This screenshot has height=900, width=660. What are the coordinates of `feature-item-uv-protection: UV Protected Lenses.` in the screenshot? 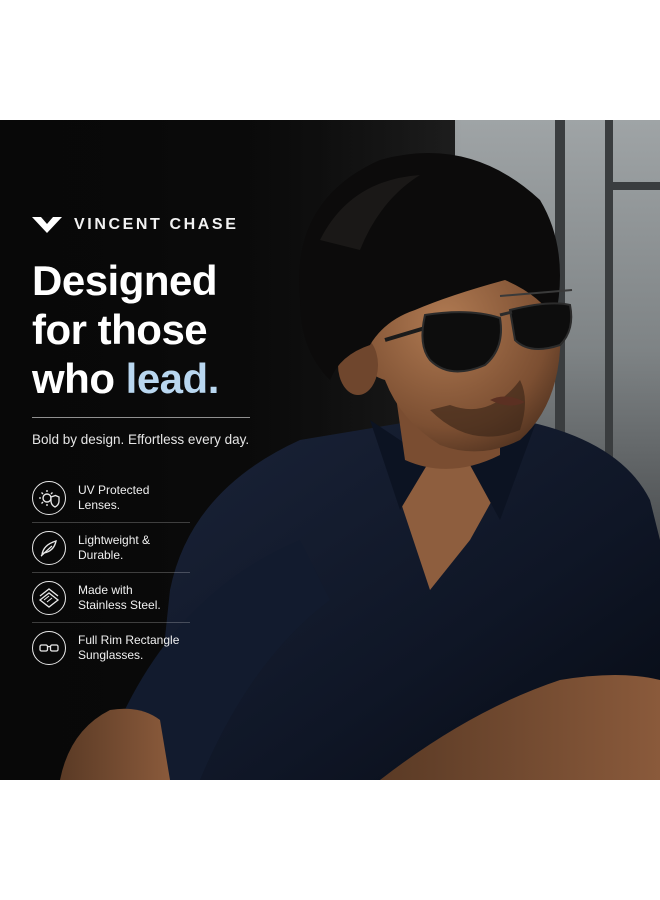 It's located at (111, 498).